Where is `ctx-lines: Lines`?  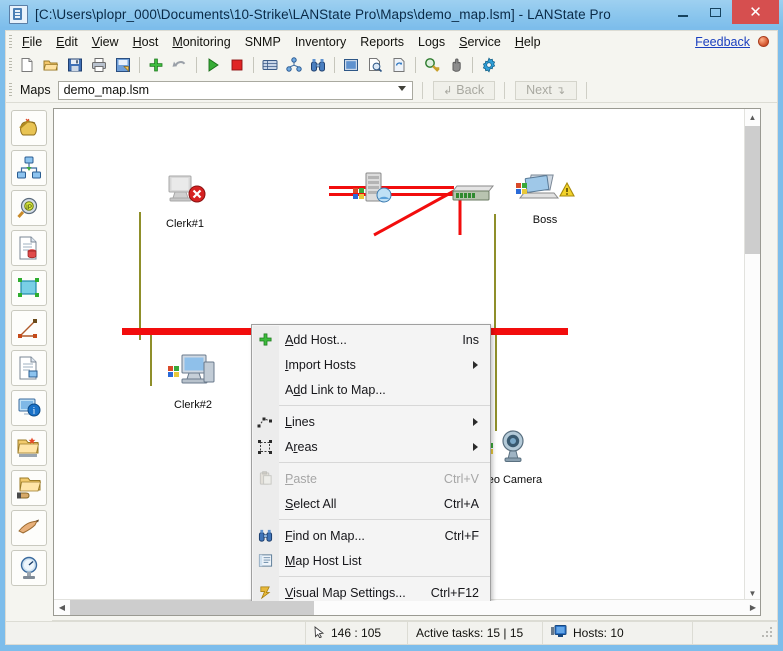
ctx-lines: Lines is located at coordinates (371, 421).